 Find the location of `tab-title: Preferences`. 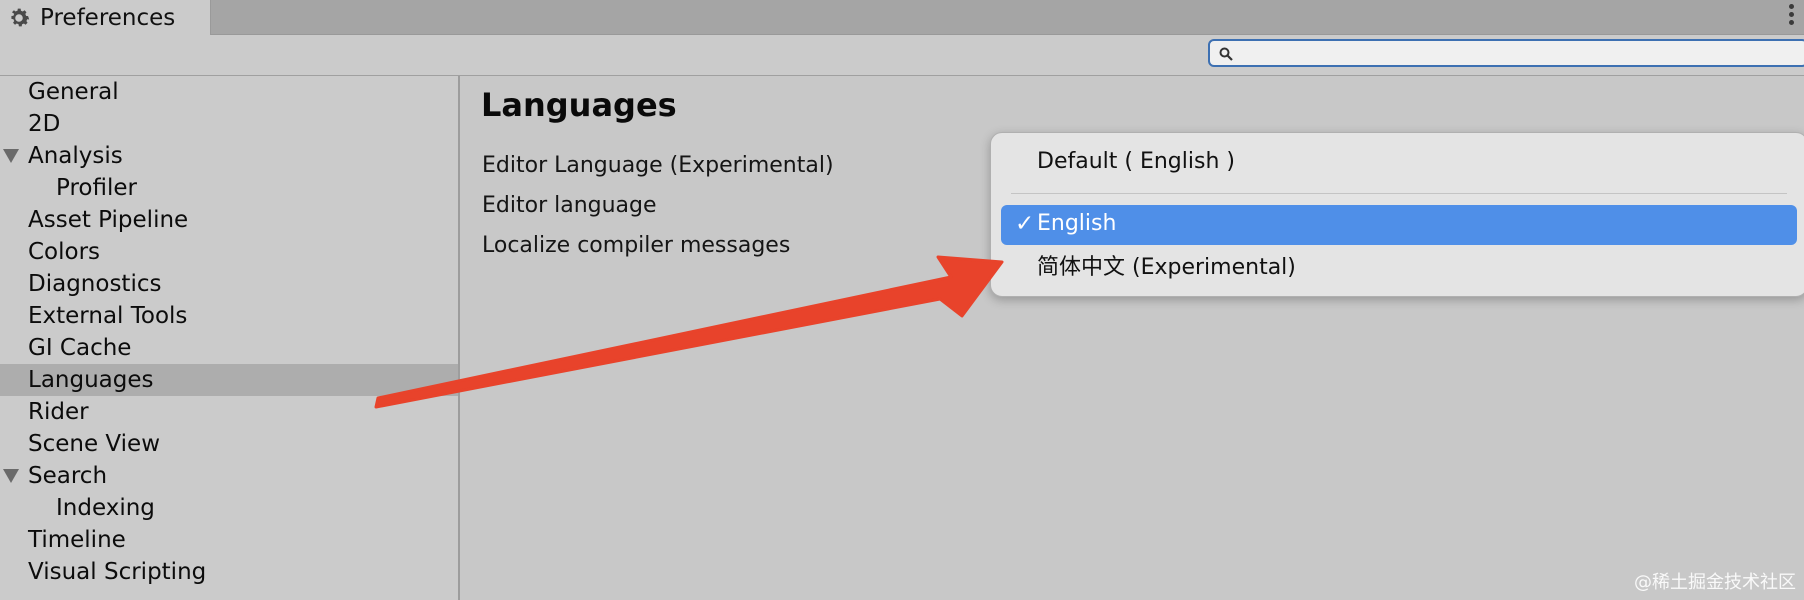

tab-title: Preferences is located at coordinates (108, 17).